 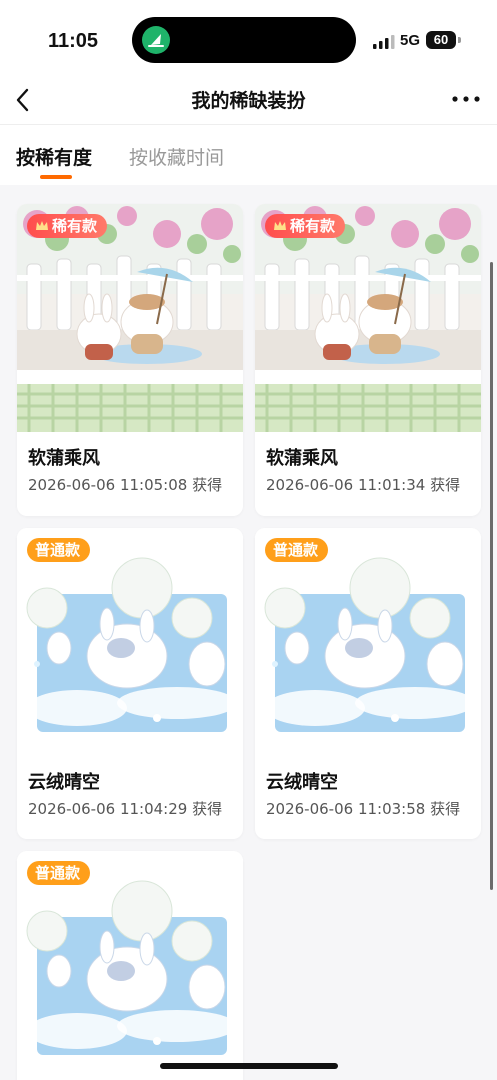 What do you see at coordinates (248, 155) in the screenshot?
I see `sort-tabs: 按稀有度 按收藏时间` at bounding box center [248, 155].